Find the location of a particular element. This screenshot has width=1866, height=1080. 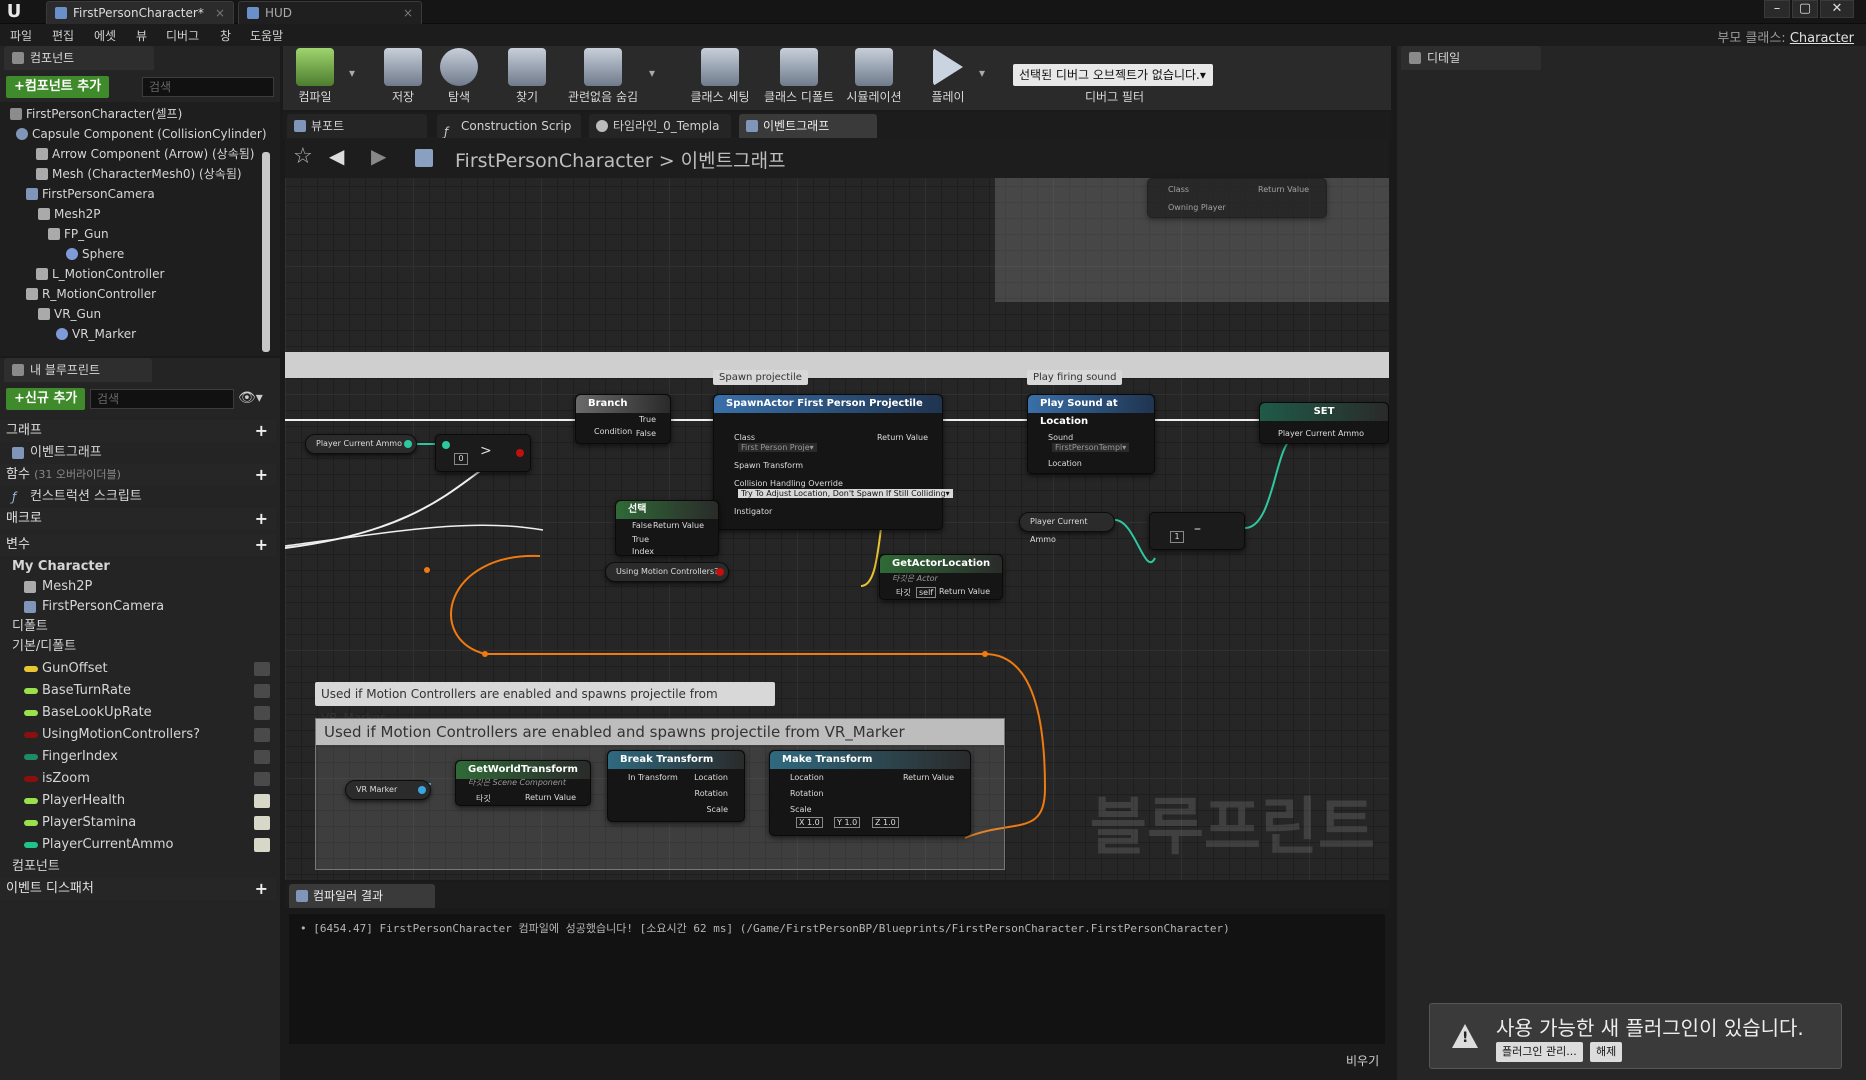

category-macros: 매크로 + is located at coordinates (138, 519).